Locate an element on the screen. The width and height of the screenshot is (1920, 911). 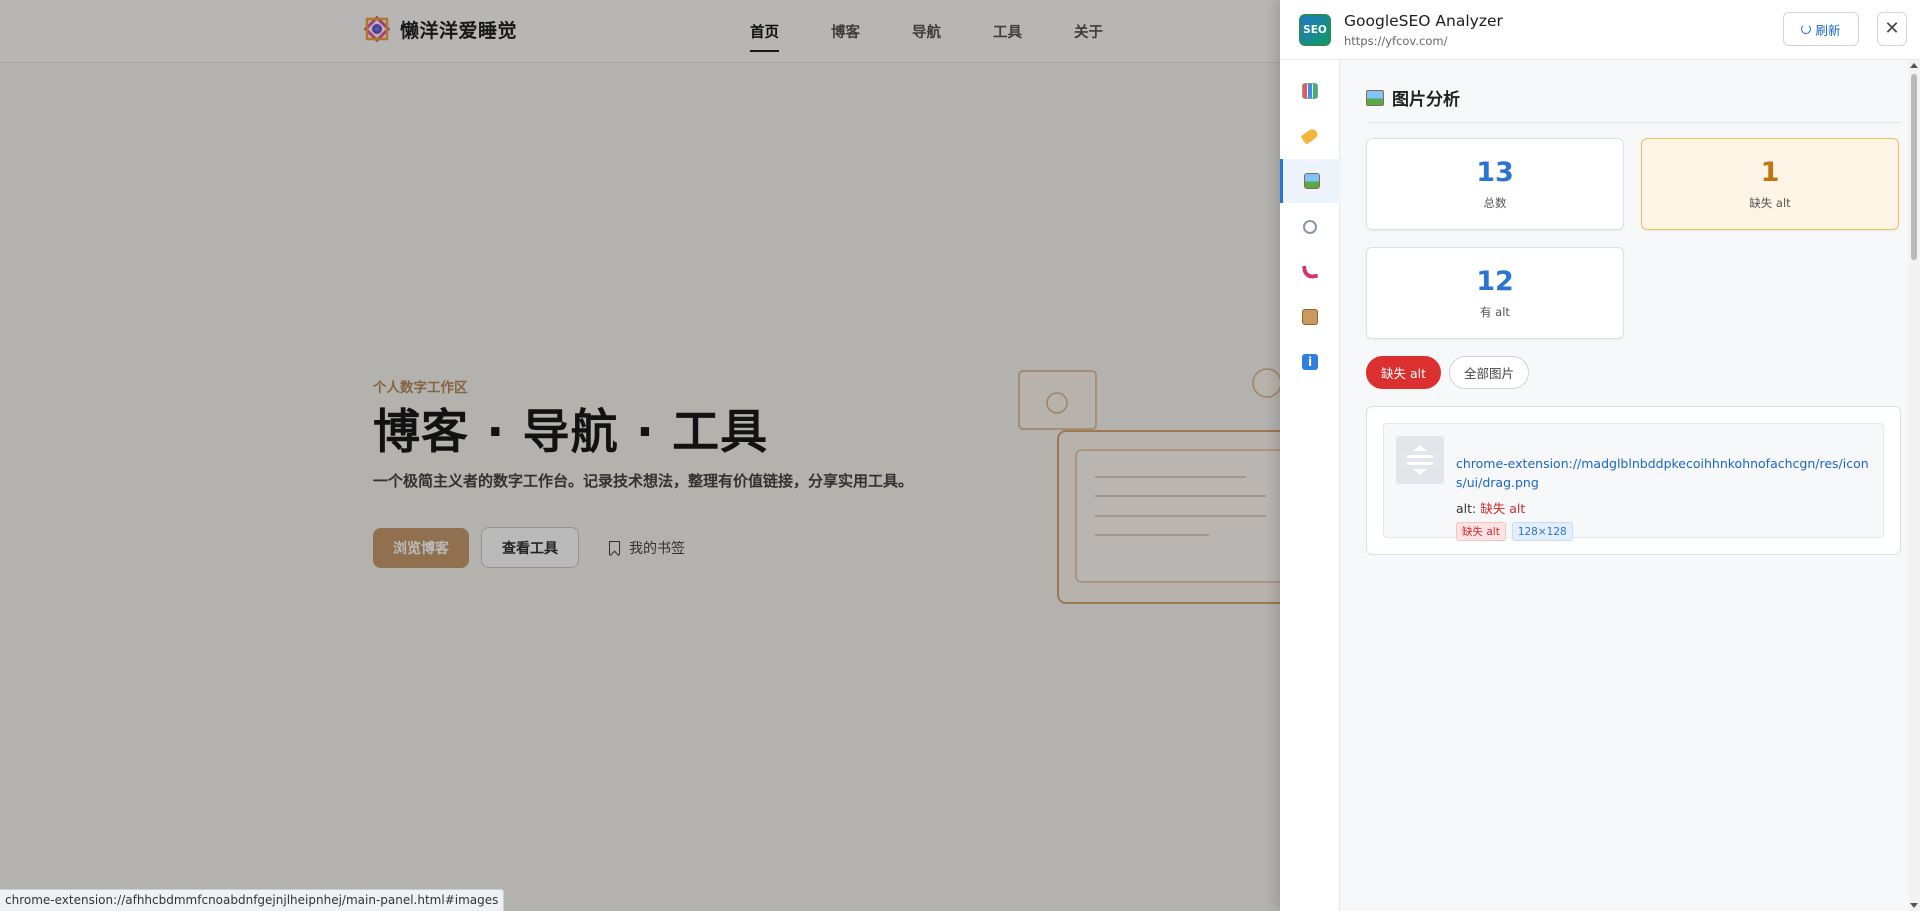
stat-total: 13 总数 is located at coordinates (1495, 184).